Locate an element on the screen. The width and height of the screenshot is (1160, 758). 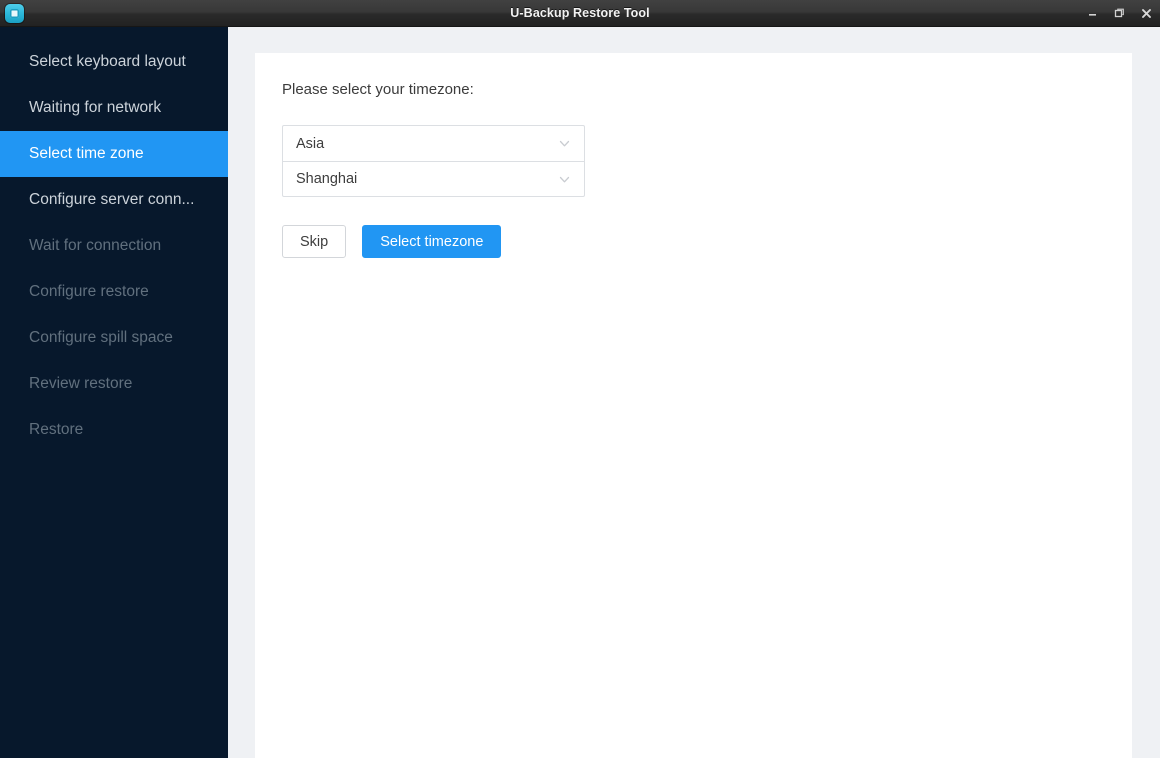
sidebar-item-review-restore: Review restore is located at coordinates (114, 384).